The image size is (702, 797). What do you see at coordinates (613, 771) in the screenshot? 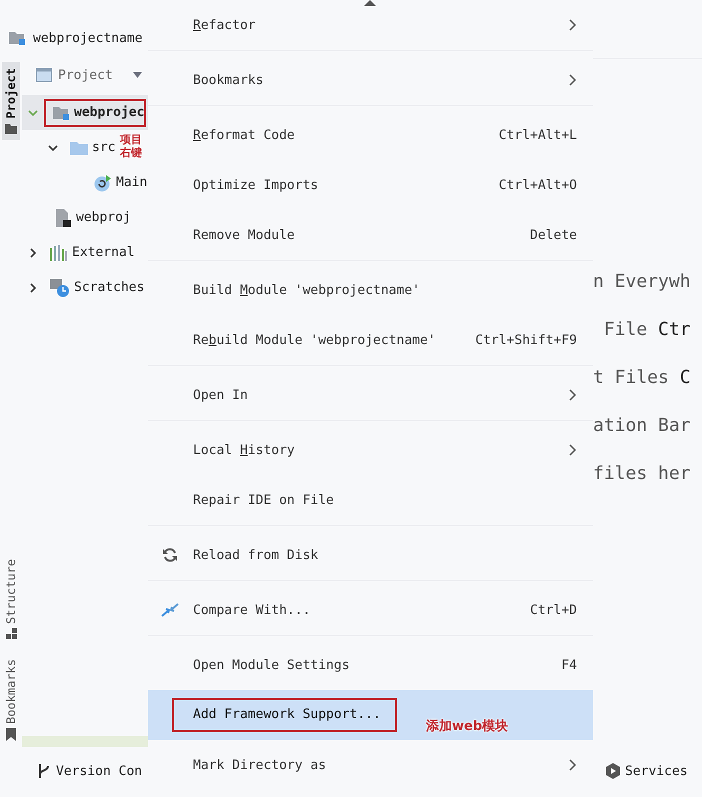
I see `services-icon` at bounding box center [613, 771].